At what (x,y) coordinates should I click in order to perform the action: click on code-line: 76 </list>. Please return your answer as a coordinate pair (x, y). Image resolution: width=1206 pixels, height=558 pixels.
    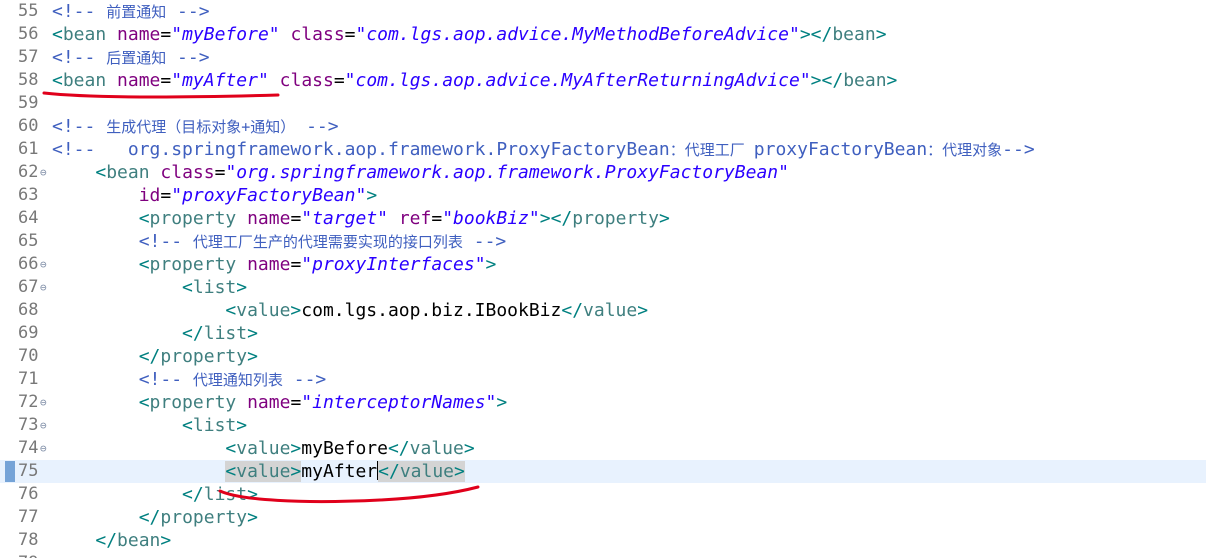
    Looking at the image, I should click on (603, 494).